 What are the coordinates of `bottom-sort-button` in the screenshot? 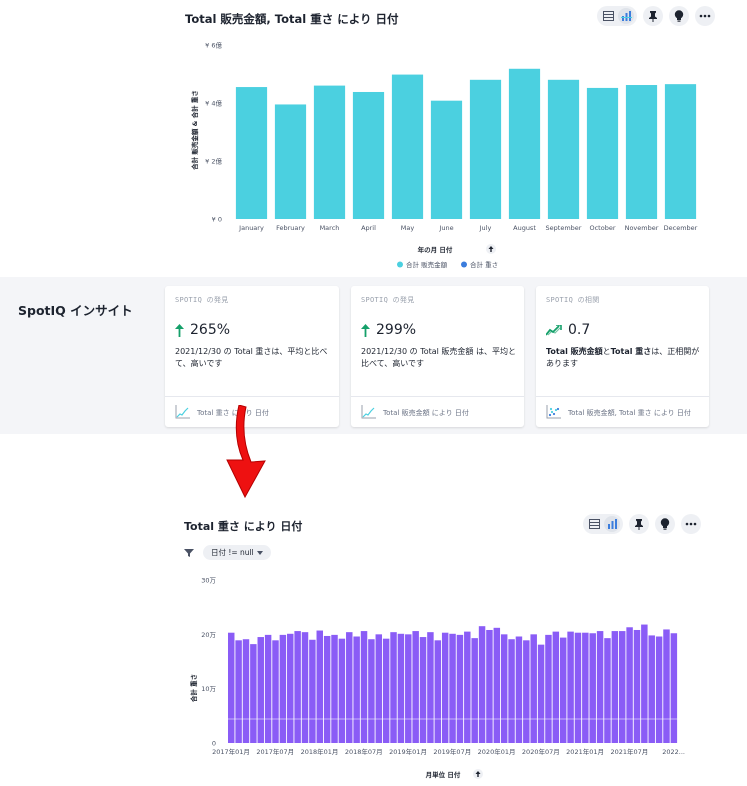 It's located at (478, 774).